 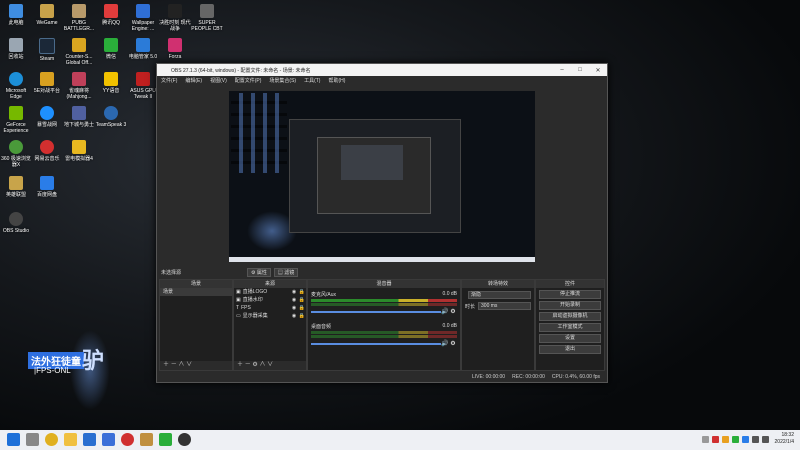 What do you see at coordinates (32, 439) in the screenshot?
I see `search-icon` at bounding box center [32, 439].